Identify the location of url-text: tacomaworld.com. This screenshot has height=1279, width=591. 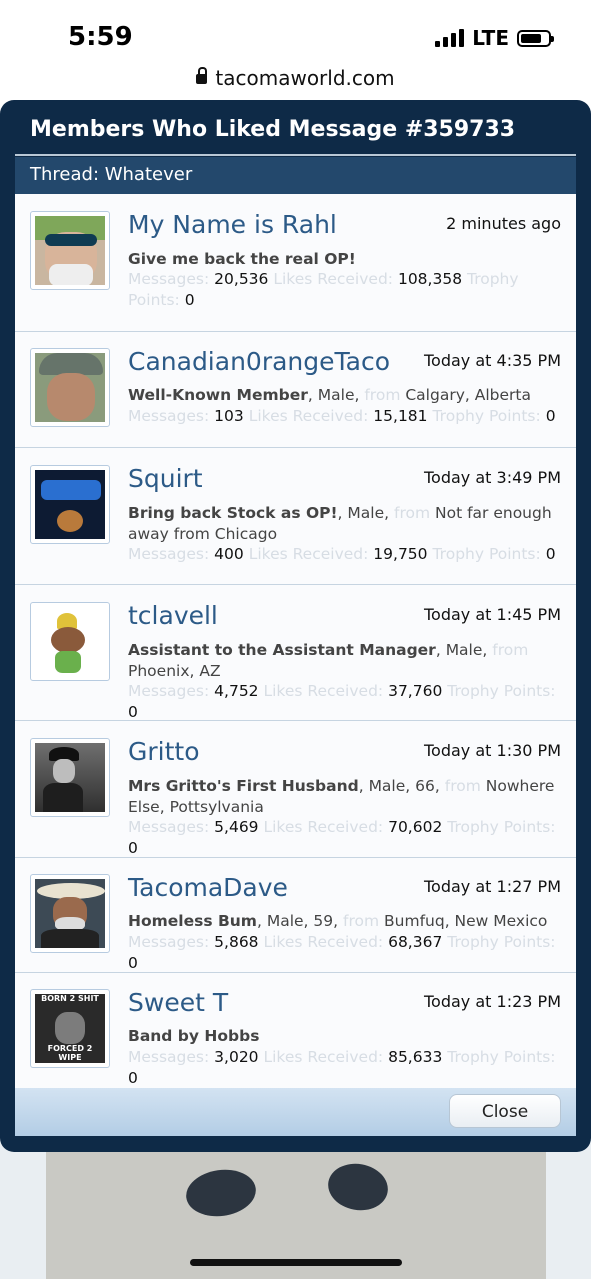
(305, 78).